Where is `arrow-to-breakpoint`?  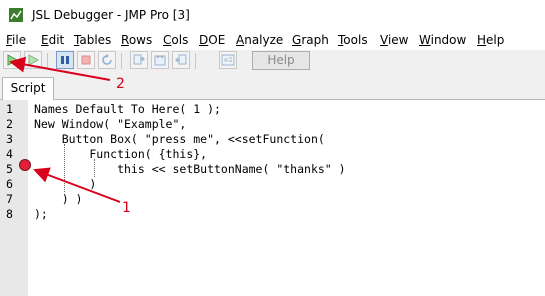 arrow-to-breakpoint is located at coordinates (77, 185).